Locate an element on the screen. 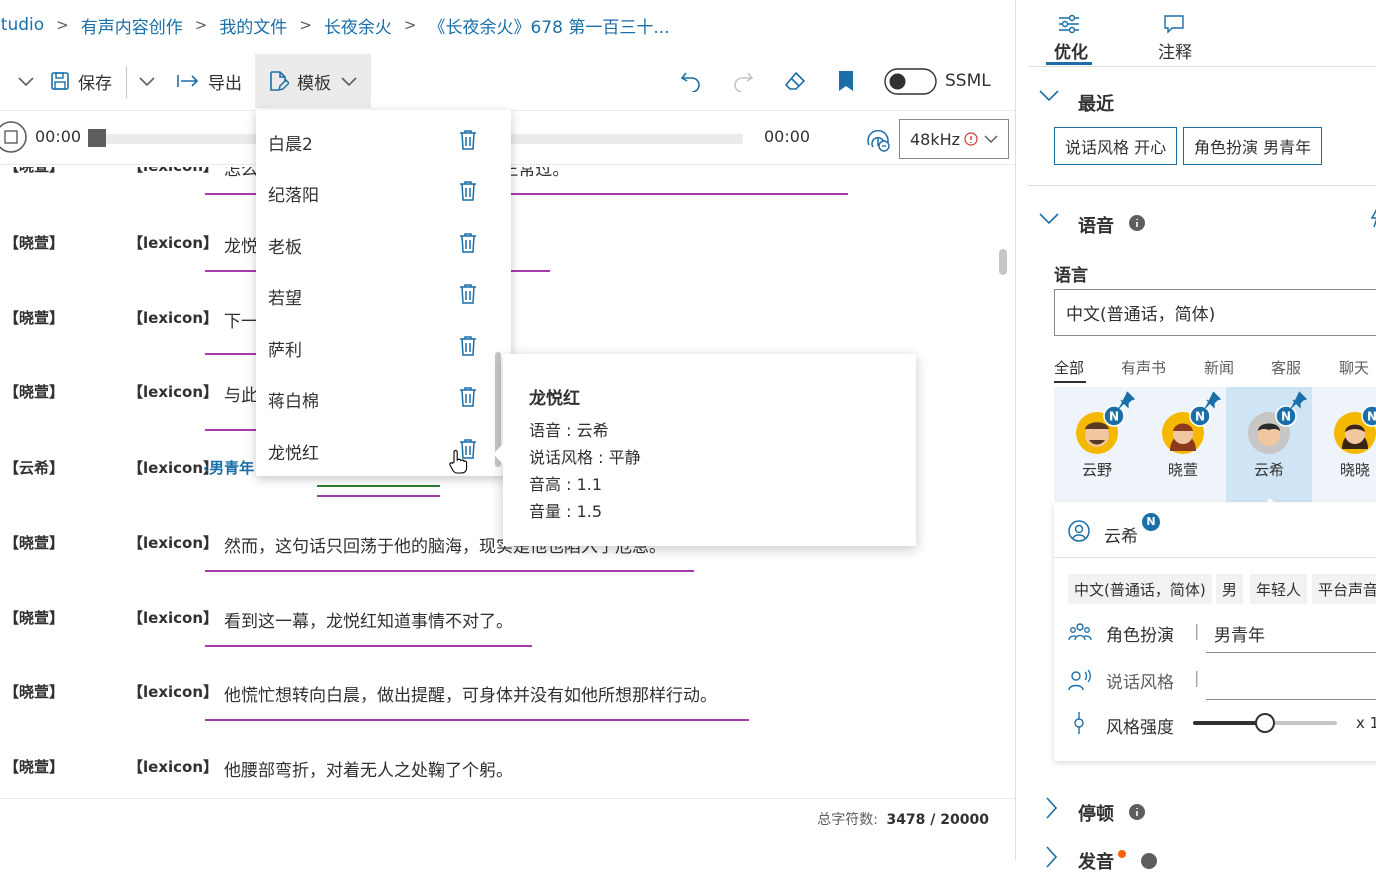  redo-button is located at coordinates (743, 81).